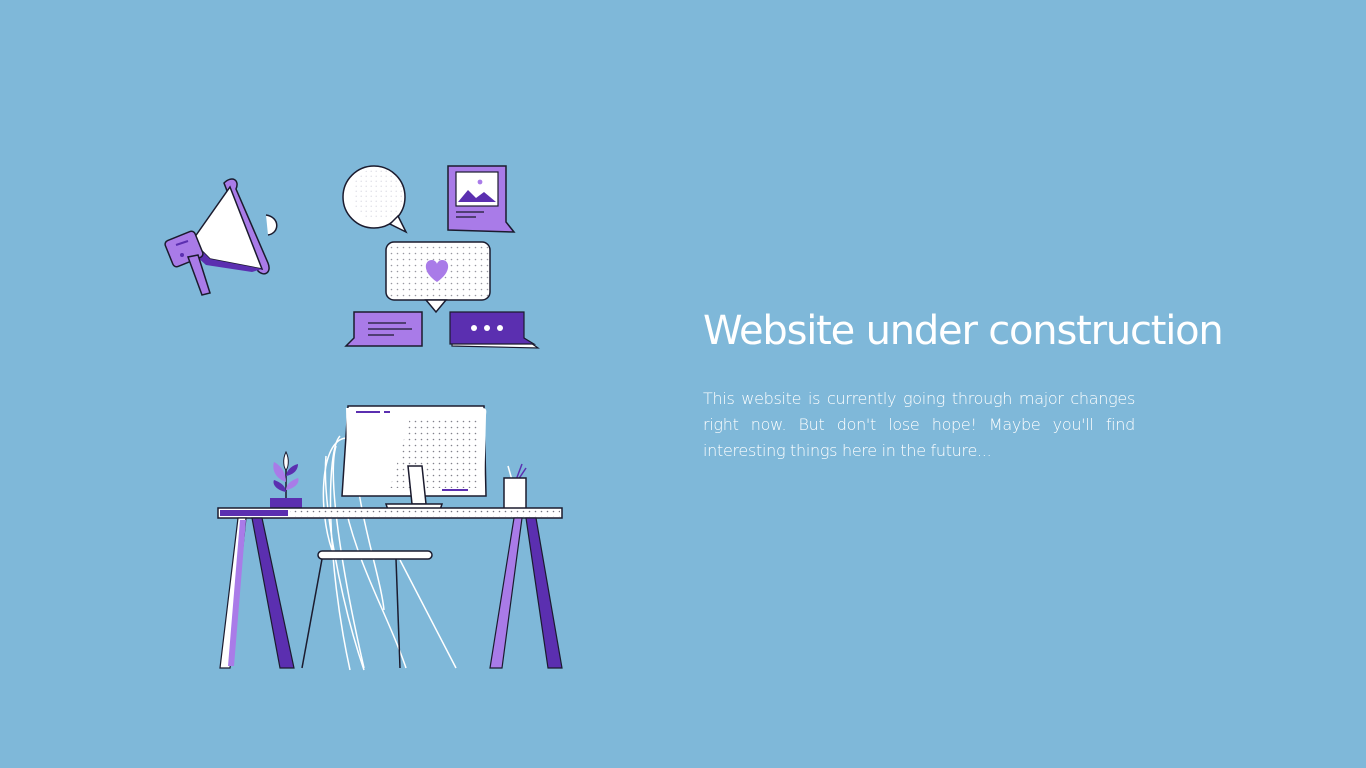 The height and width of the screenshot is (768, 1366). What do you see at coordinates (438, 277) in the screenshot?
I see `heart-message-icon` at bounding box center [438, 277].